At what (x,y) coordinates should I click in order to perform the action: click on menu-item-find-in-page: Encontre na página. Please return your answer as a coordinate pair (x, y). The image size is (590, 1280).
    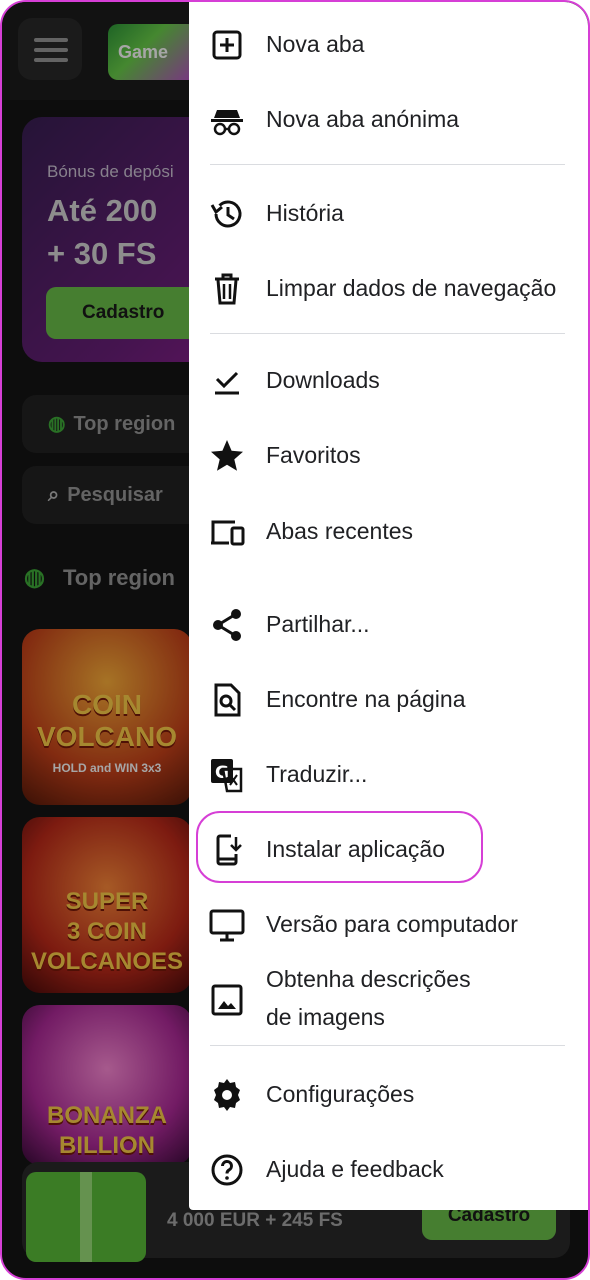
    Looking at the image, I should click on (388, 699).